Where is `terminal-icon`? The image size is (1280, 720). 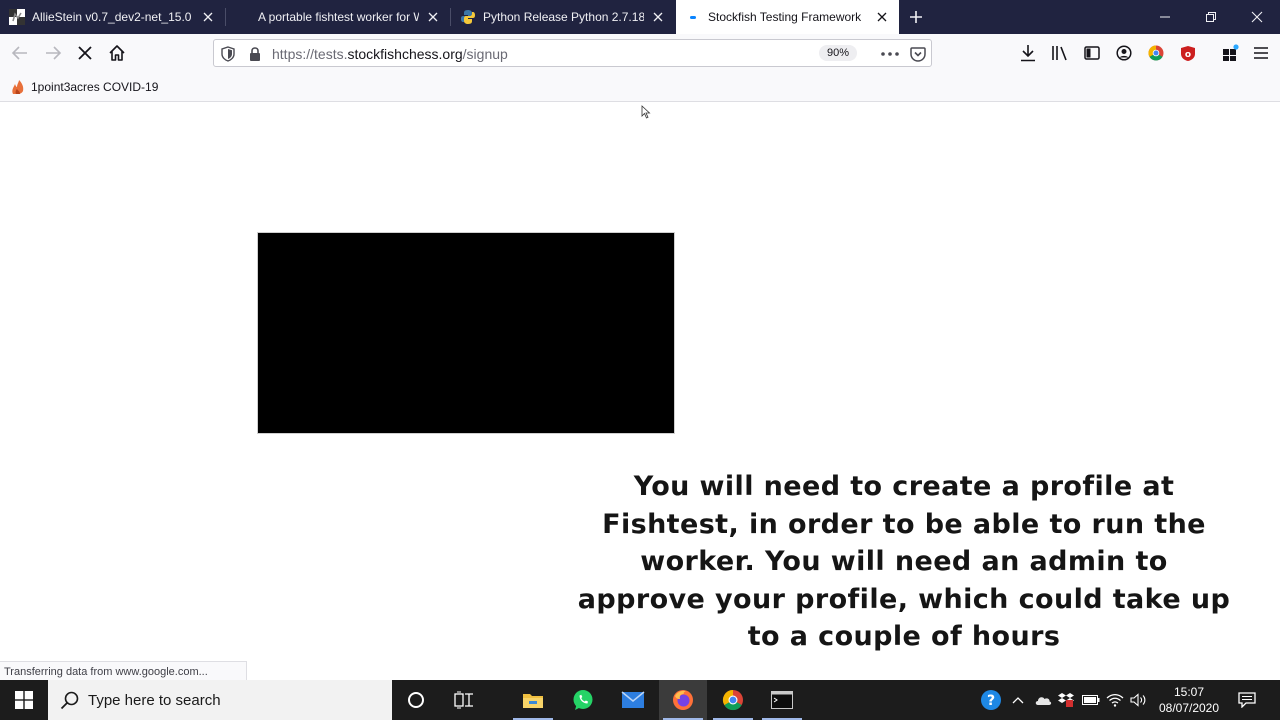 terminal-icon is located at coordinates (782, 700).